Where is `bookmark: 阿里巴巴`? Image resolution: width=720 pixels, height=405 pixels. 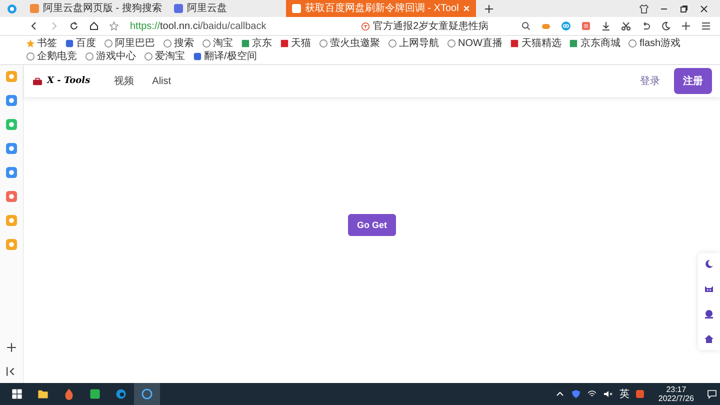 bookmark: 阿里巴巴 is located at coordinates (129, 43).